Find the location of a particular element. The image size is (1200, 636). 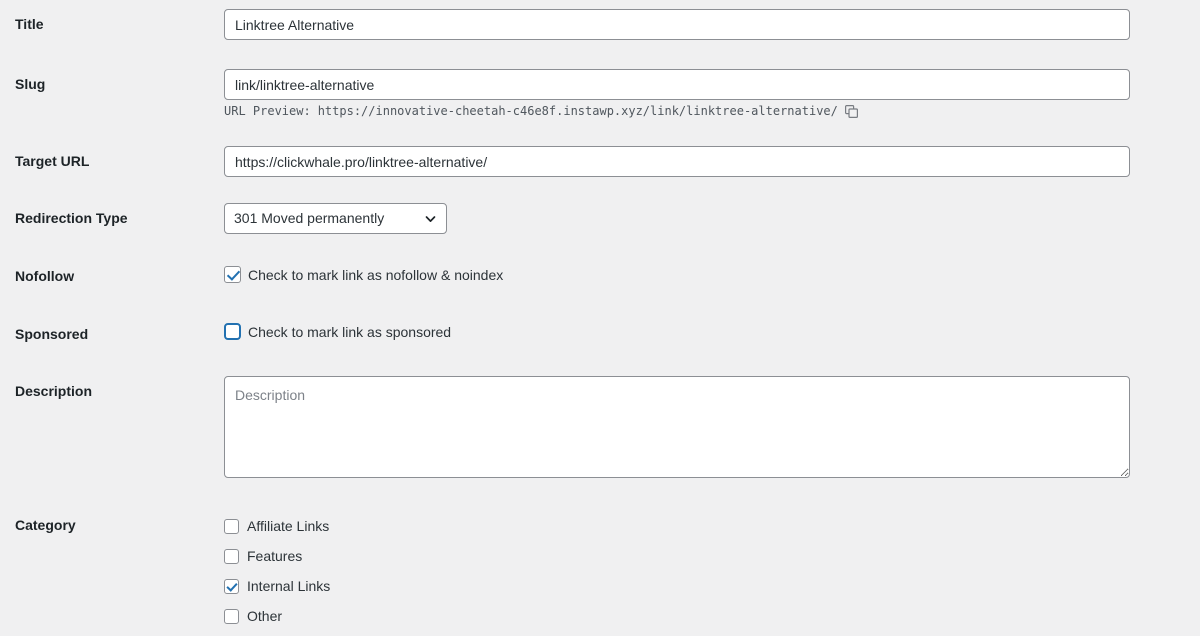

category-item-label: Other is located at coordinates (265, 616).